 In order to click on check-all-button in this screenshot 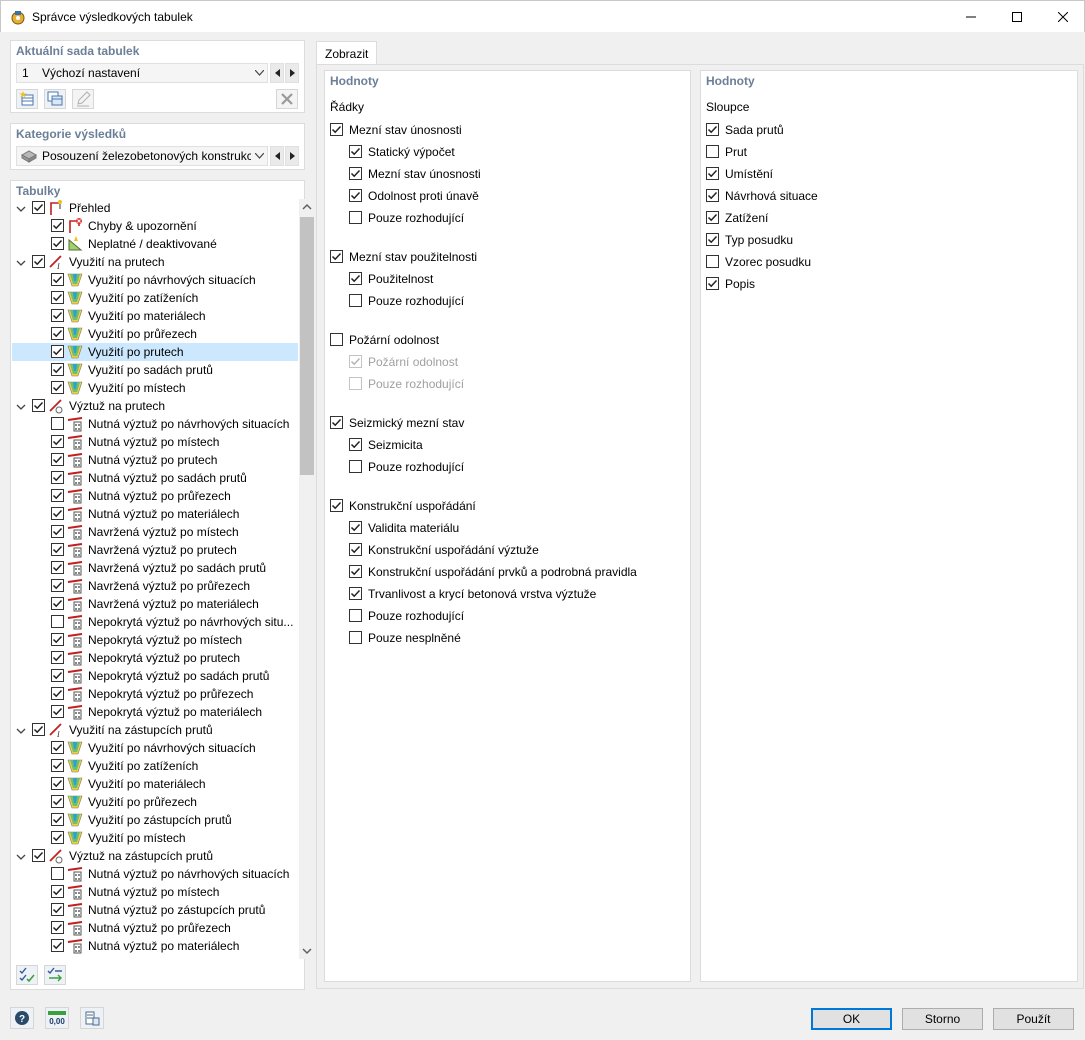, I will do `click(27, 975)`.